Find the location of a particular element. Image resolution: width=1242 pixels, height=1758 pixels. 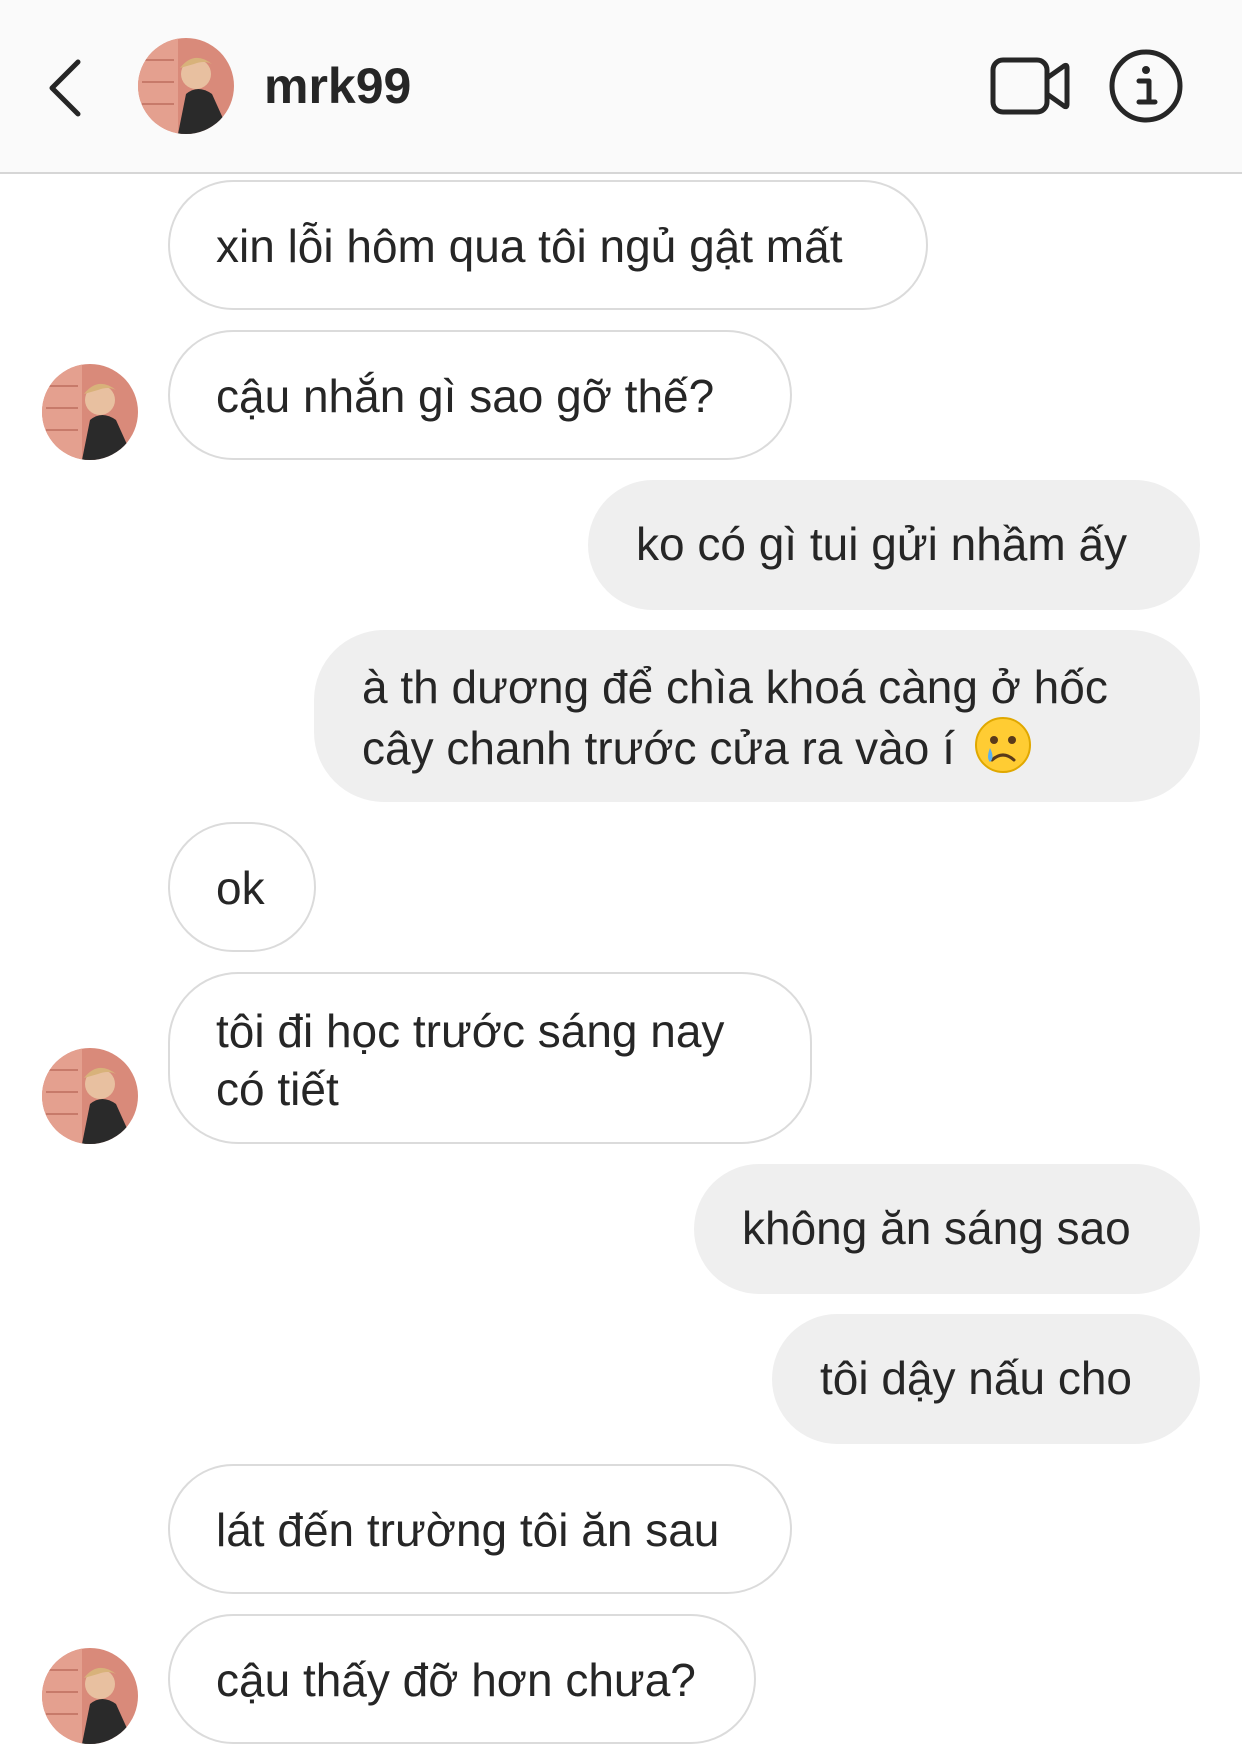

outgoing-message: ko có gì tui gửi nhầm ấy is located at coordinates (894, 545).